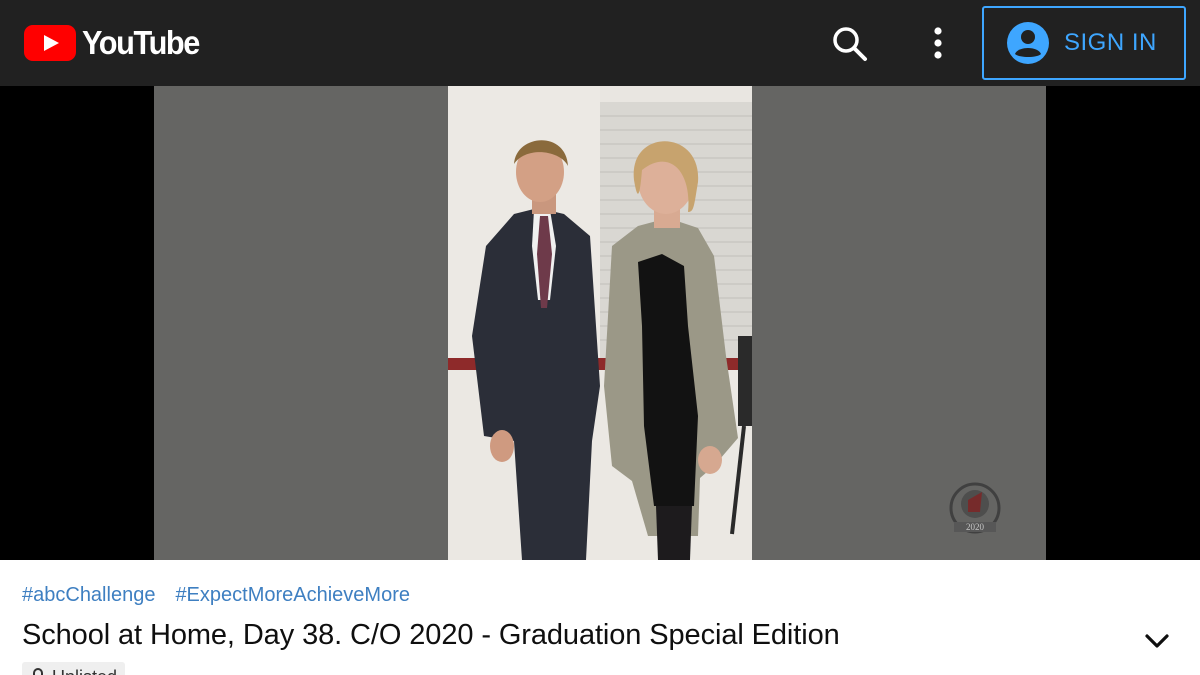  Describe the element at coordinates (1028, 43) in the screenshot. I see `account-circle-icon` at that location.